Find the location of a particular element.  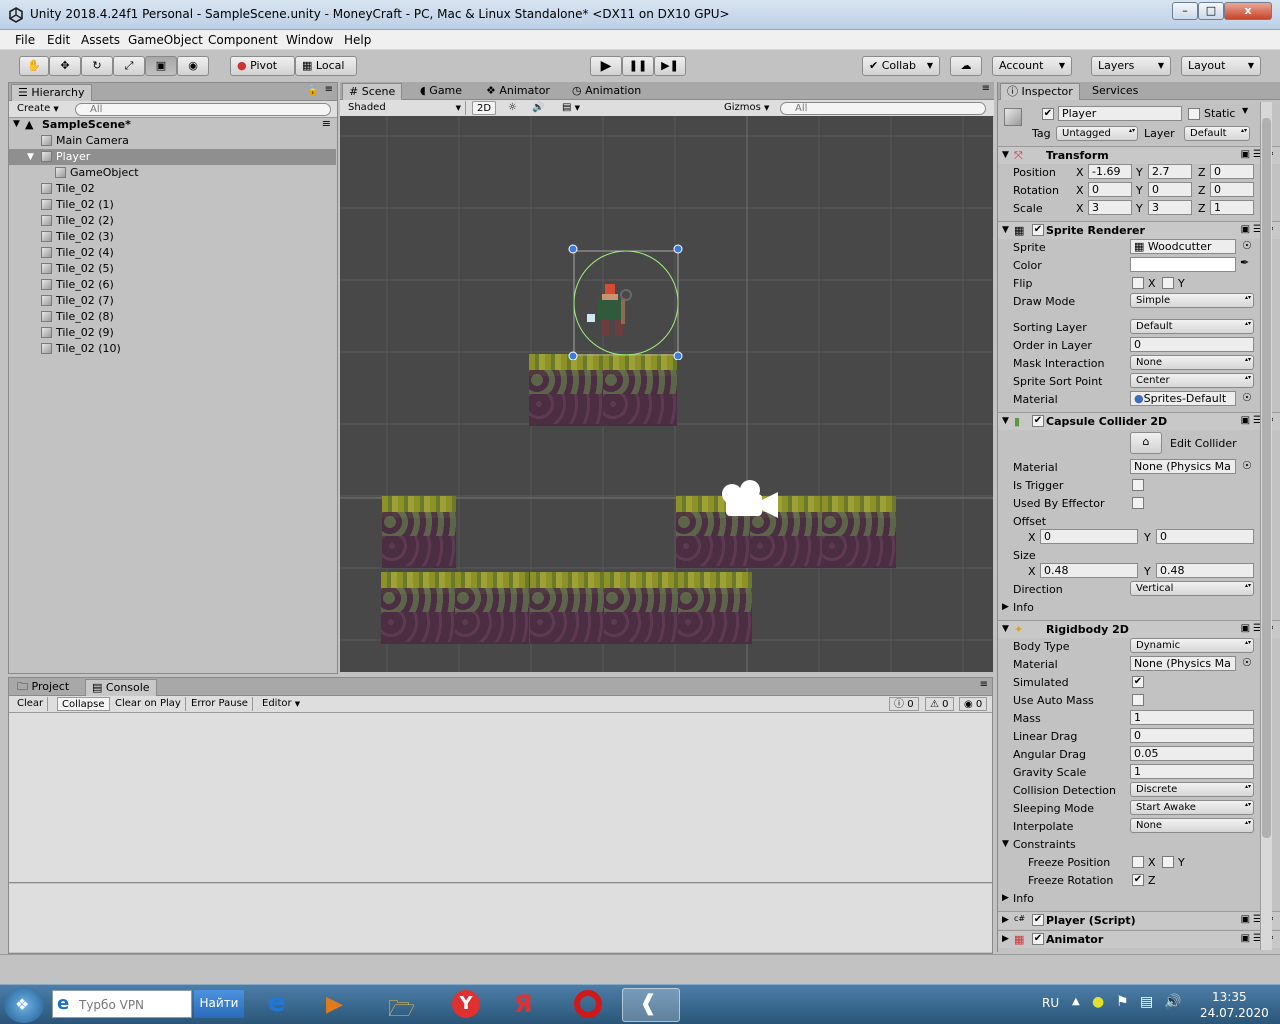

scrollbar-thumb is located at coordinates (1266, 478).